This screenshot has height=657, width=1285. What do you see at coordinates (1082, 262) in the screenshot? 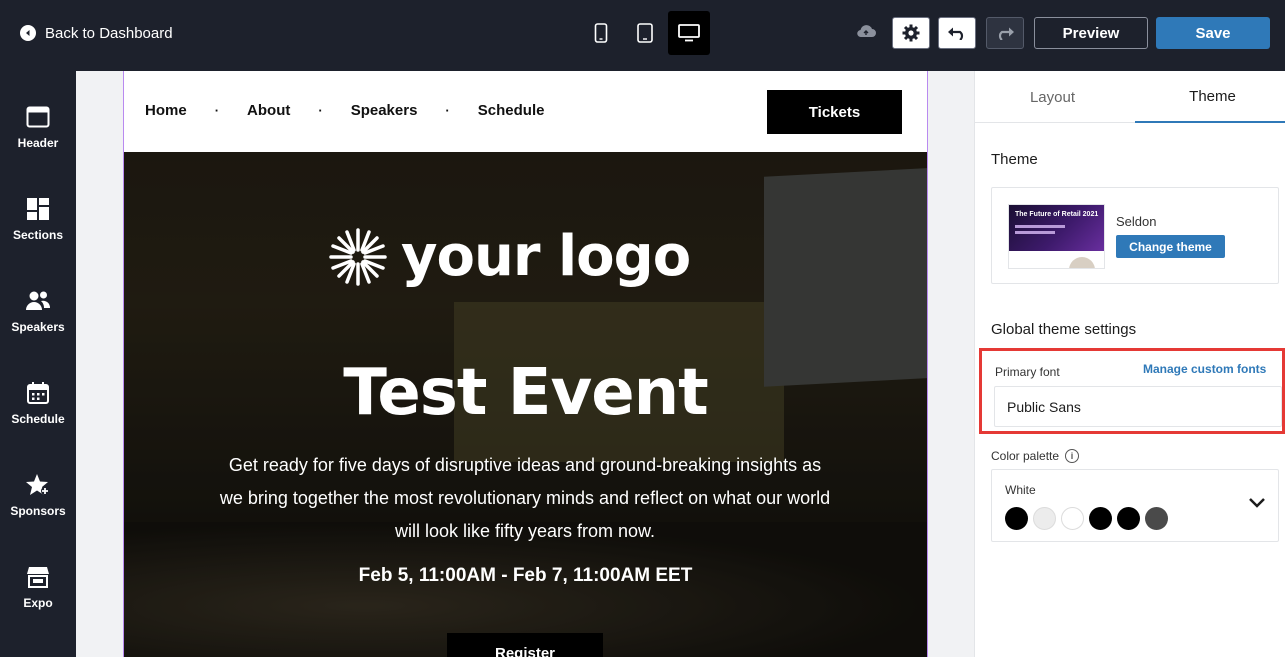
I see `thumbnail-avatar` at bounding box center [1082, 262].